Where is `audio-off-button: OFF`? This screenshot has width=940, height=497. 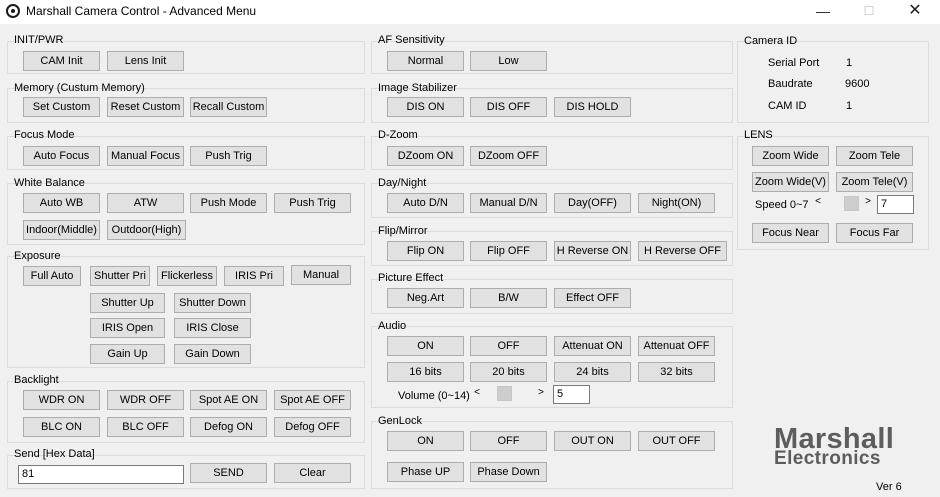 audio-off-button: OFF is located at coordinates (508, 346).